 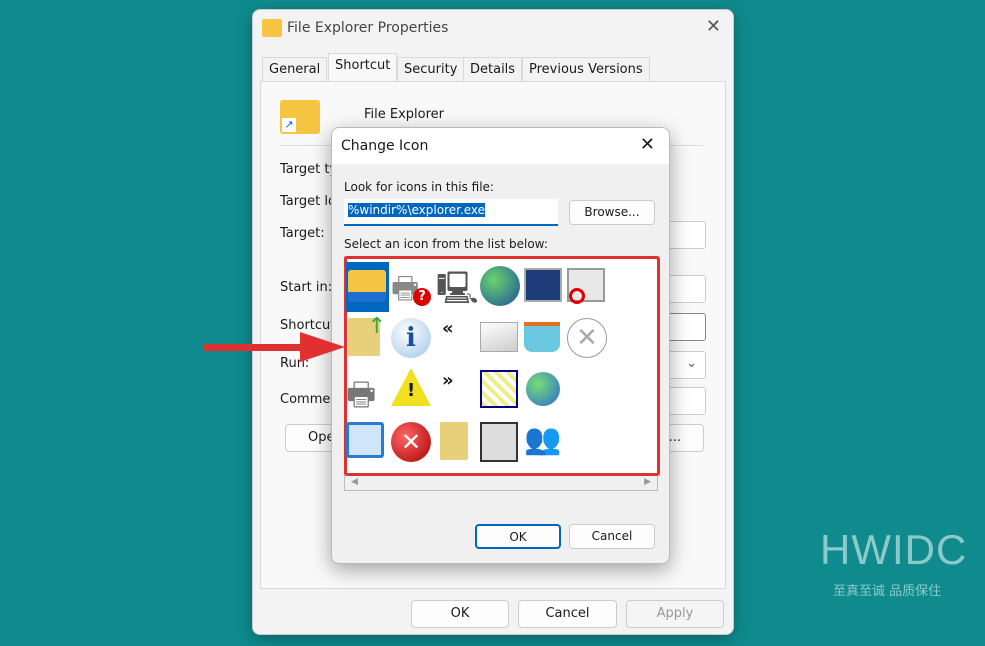 What do you see at coordinates (309, 169) in the screenshot?
I see `target-type-label: Target ty` at bounding box center [309, 169].